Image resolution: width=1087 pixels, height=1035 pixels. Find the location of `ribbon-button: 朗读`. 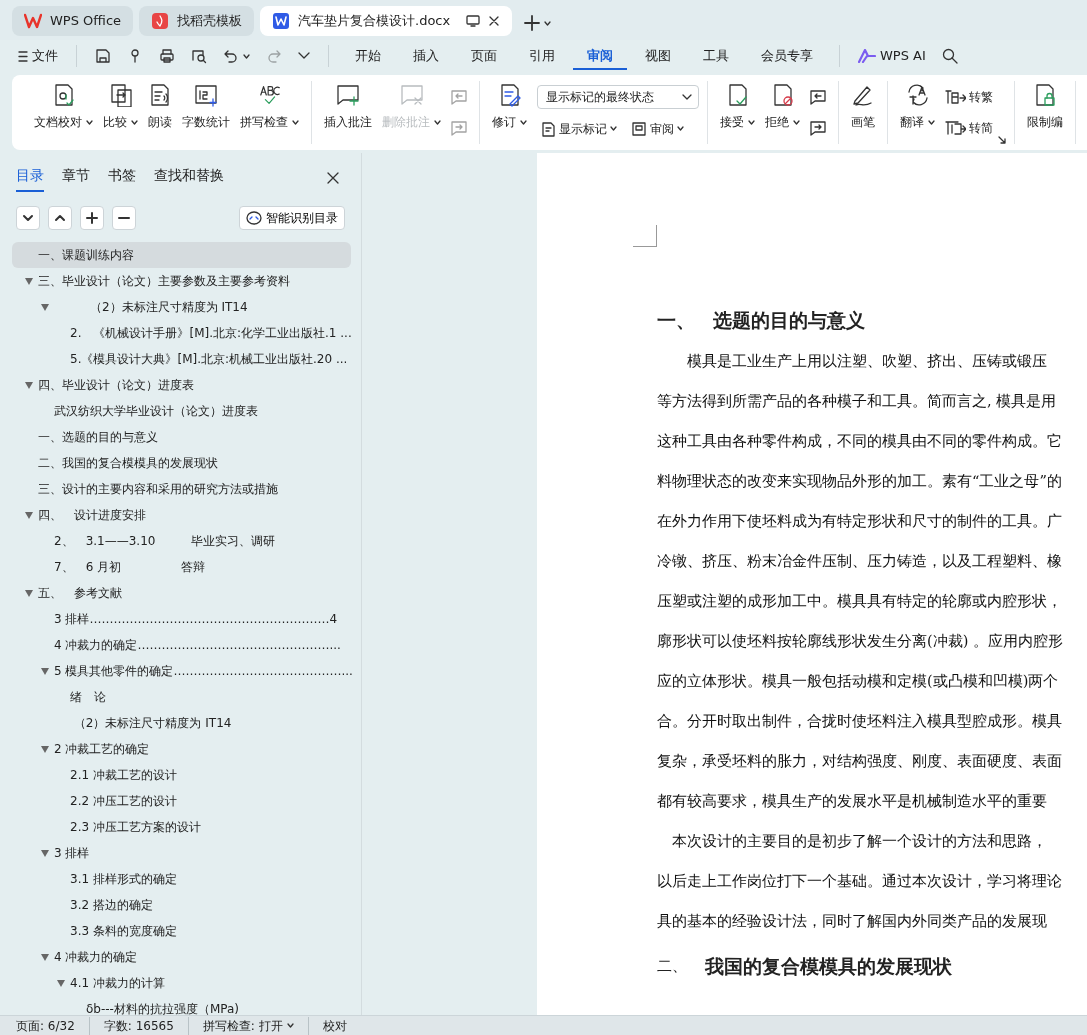

ribbon-button: 朗读 is located at coordinates (160, 112).